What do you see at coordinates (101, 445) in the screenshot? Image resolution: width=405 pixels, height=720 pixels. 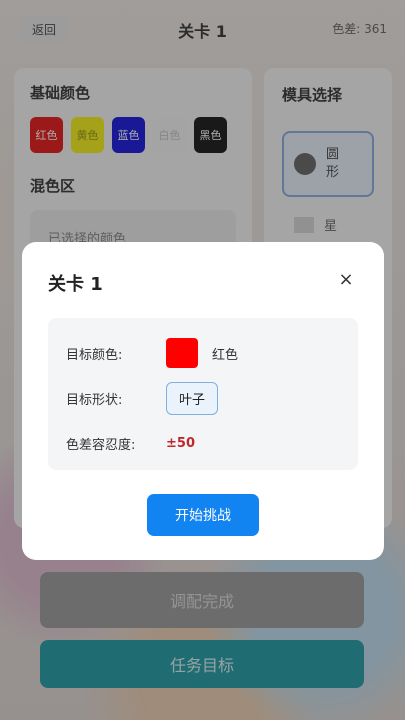 I see `tolerance-label: 色差容忍度:` at bounding box center [101, 445].